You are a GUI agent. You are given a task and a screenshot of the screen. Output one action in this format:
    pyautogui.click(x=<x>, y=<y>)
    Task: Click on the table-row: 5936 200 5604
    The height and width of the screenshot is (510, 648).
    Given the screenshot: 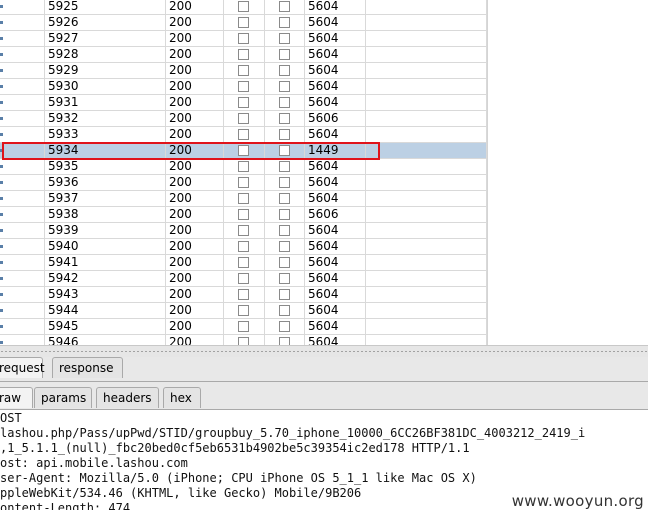 What is the action you would take?
    pyautogui.click(x=243, y=183)
    